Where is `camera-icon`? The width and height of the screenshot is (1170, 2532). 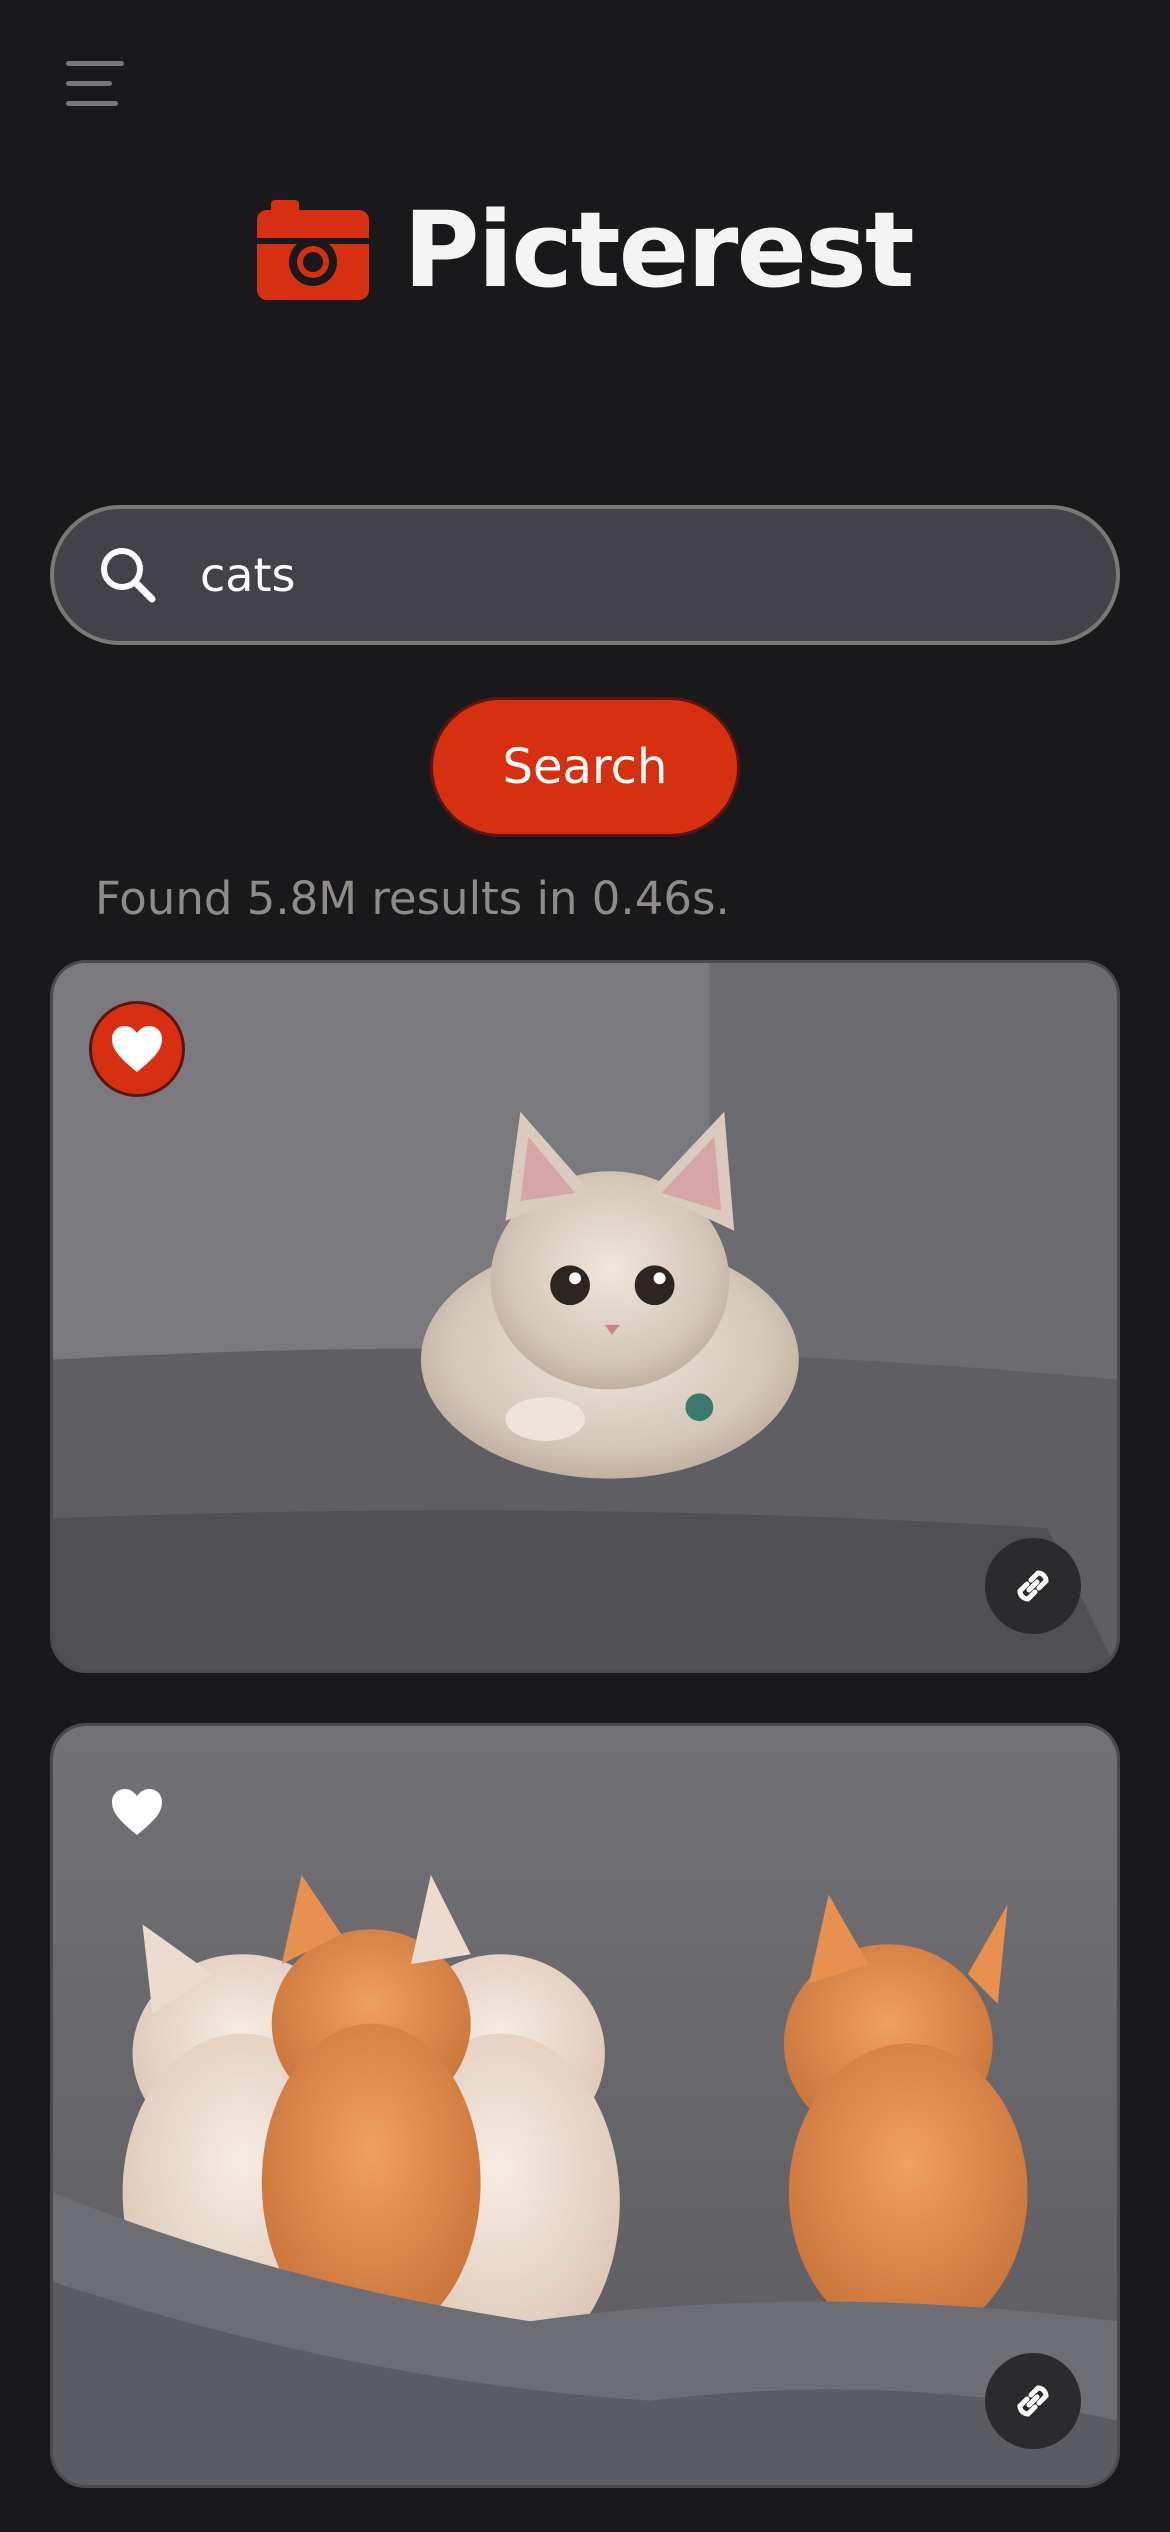
camera-icon is located at coordinates (313, 250).